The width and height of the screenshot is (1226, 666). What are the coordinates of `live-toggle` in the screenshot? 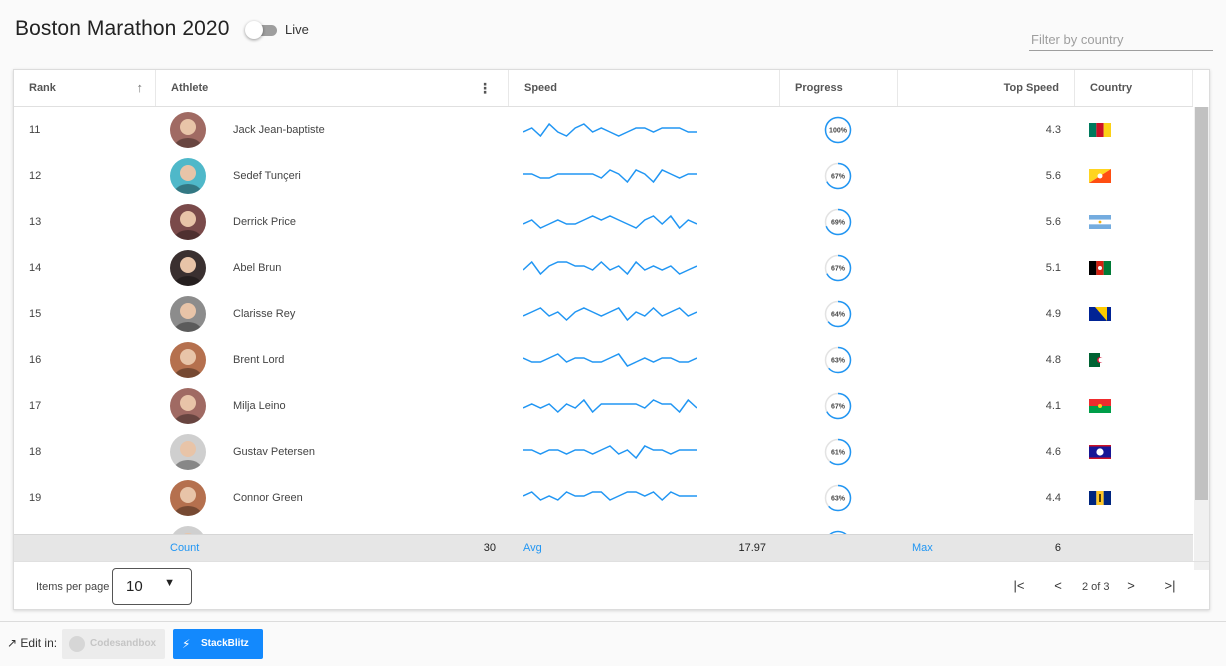 It's located at (261, 30).